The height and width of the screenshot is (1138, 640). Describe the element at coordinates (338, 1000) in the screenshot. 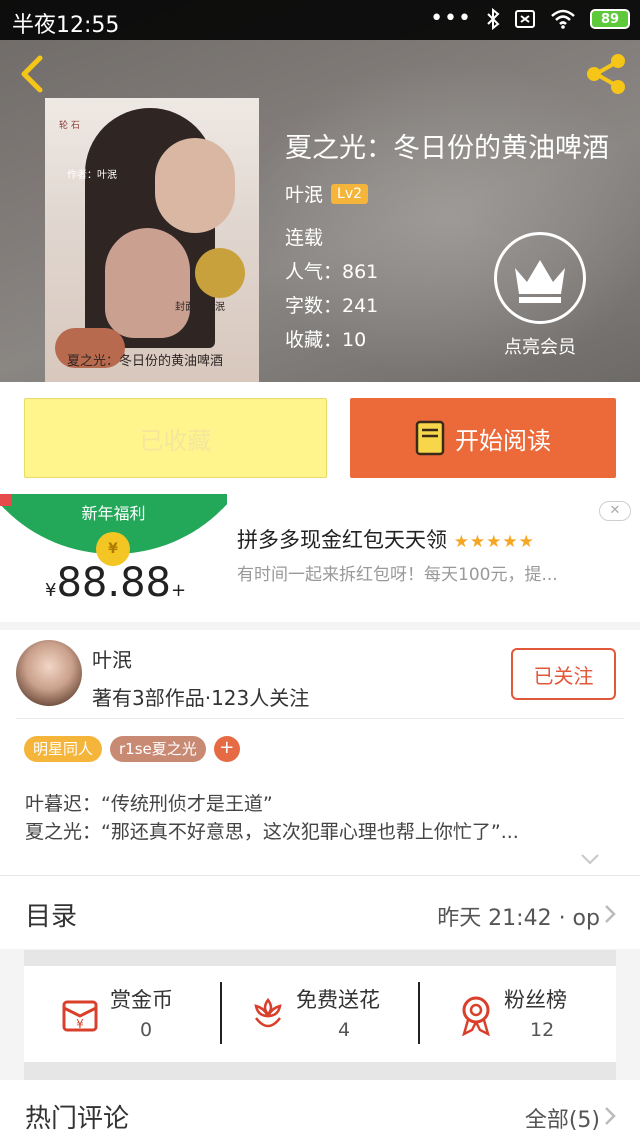

I see `stat-label: 免费送花` at that location.